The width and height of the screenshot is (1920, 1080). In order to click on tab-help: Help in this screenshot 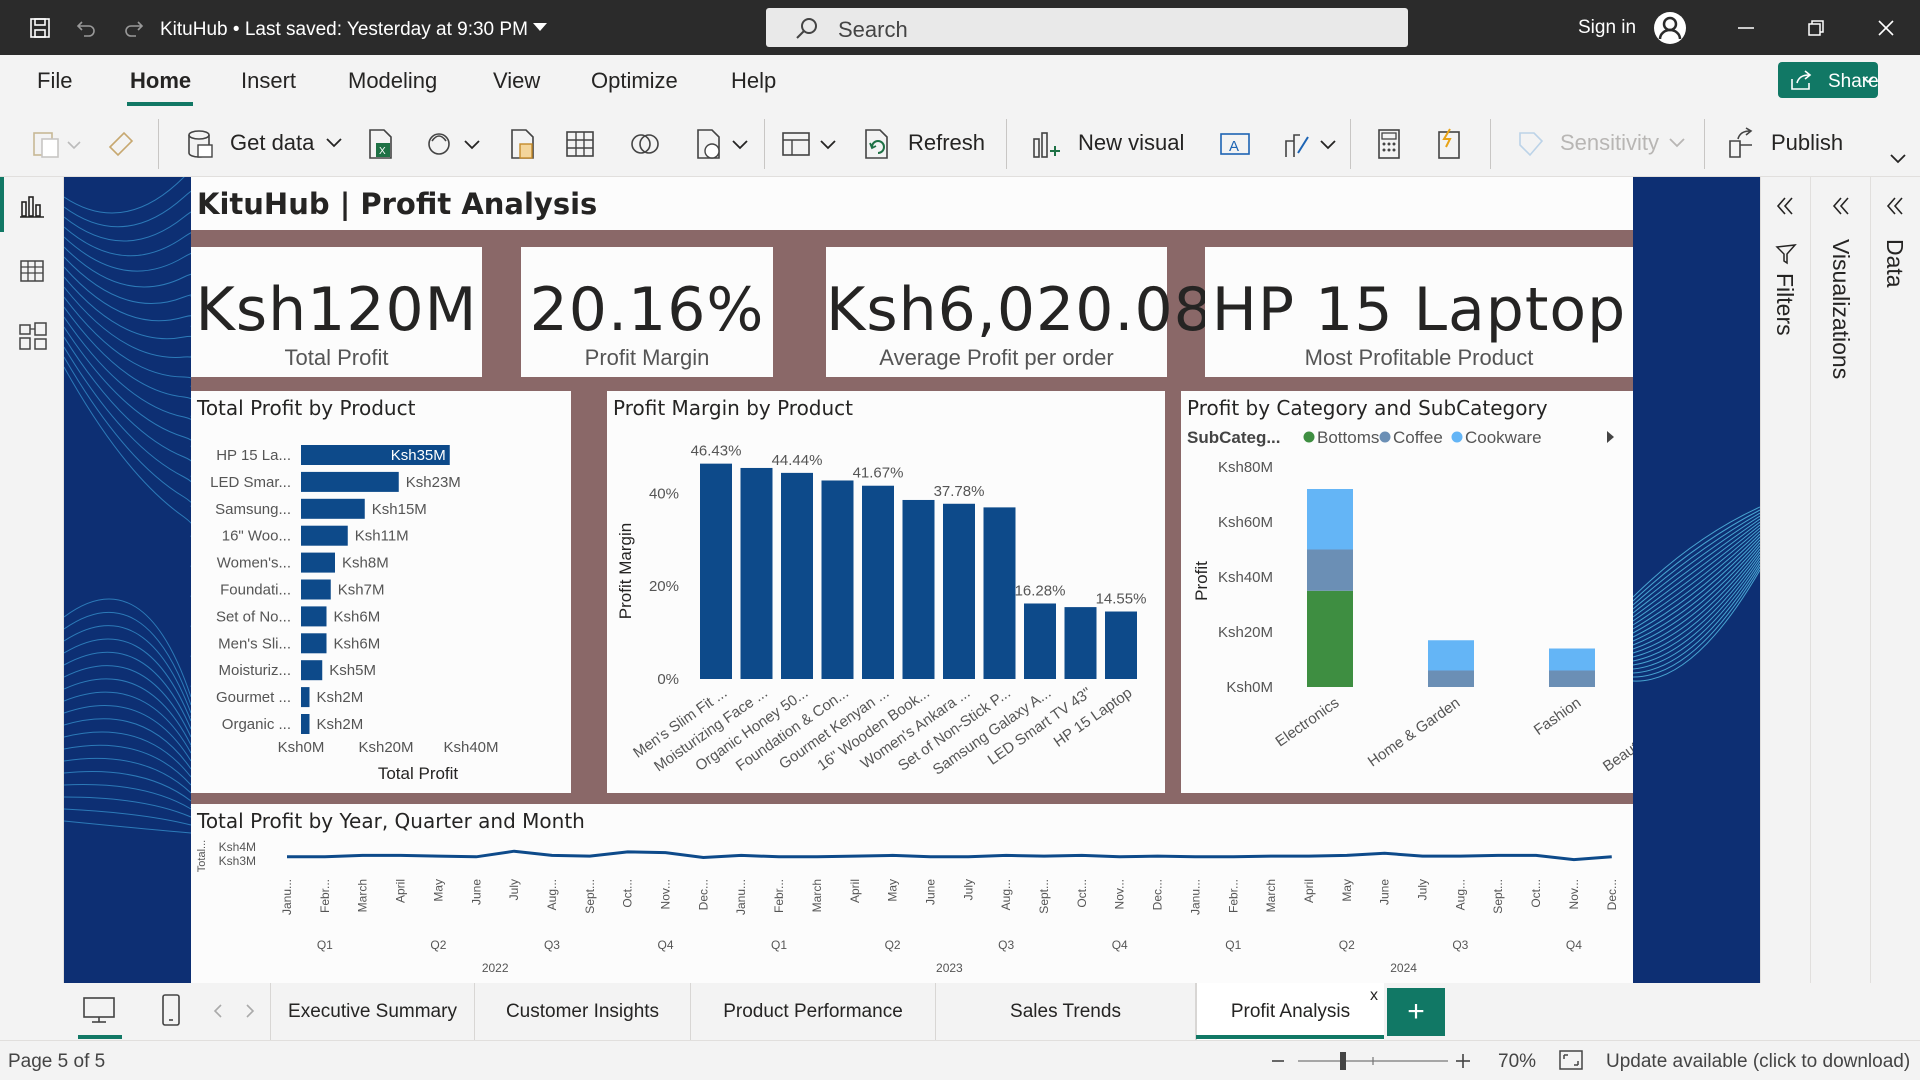, I will do `click(753, 81)`.